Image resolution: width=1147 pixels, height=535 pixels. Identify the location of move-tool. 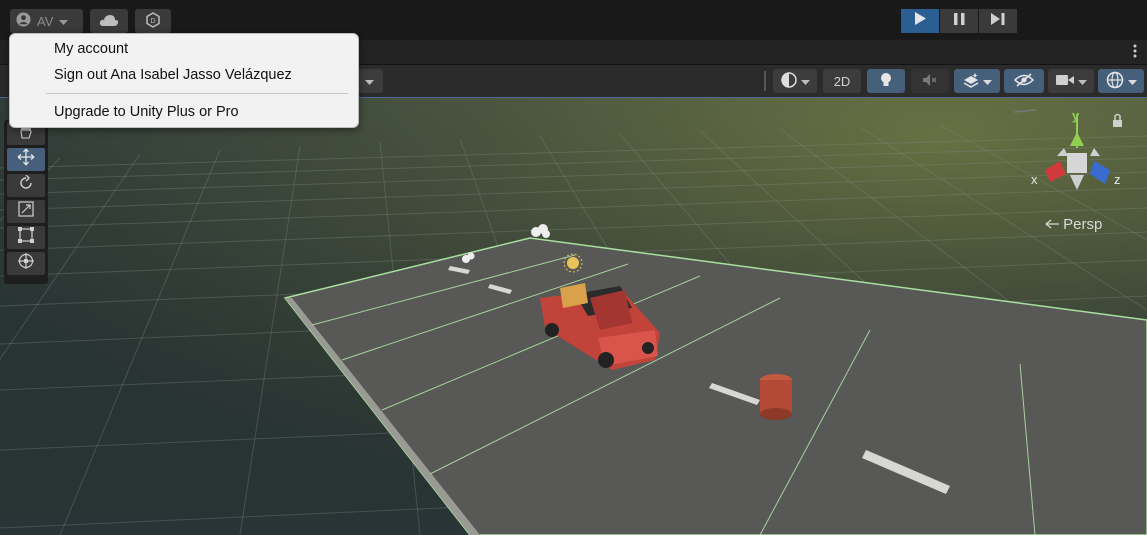
(26, 159).